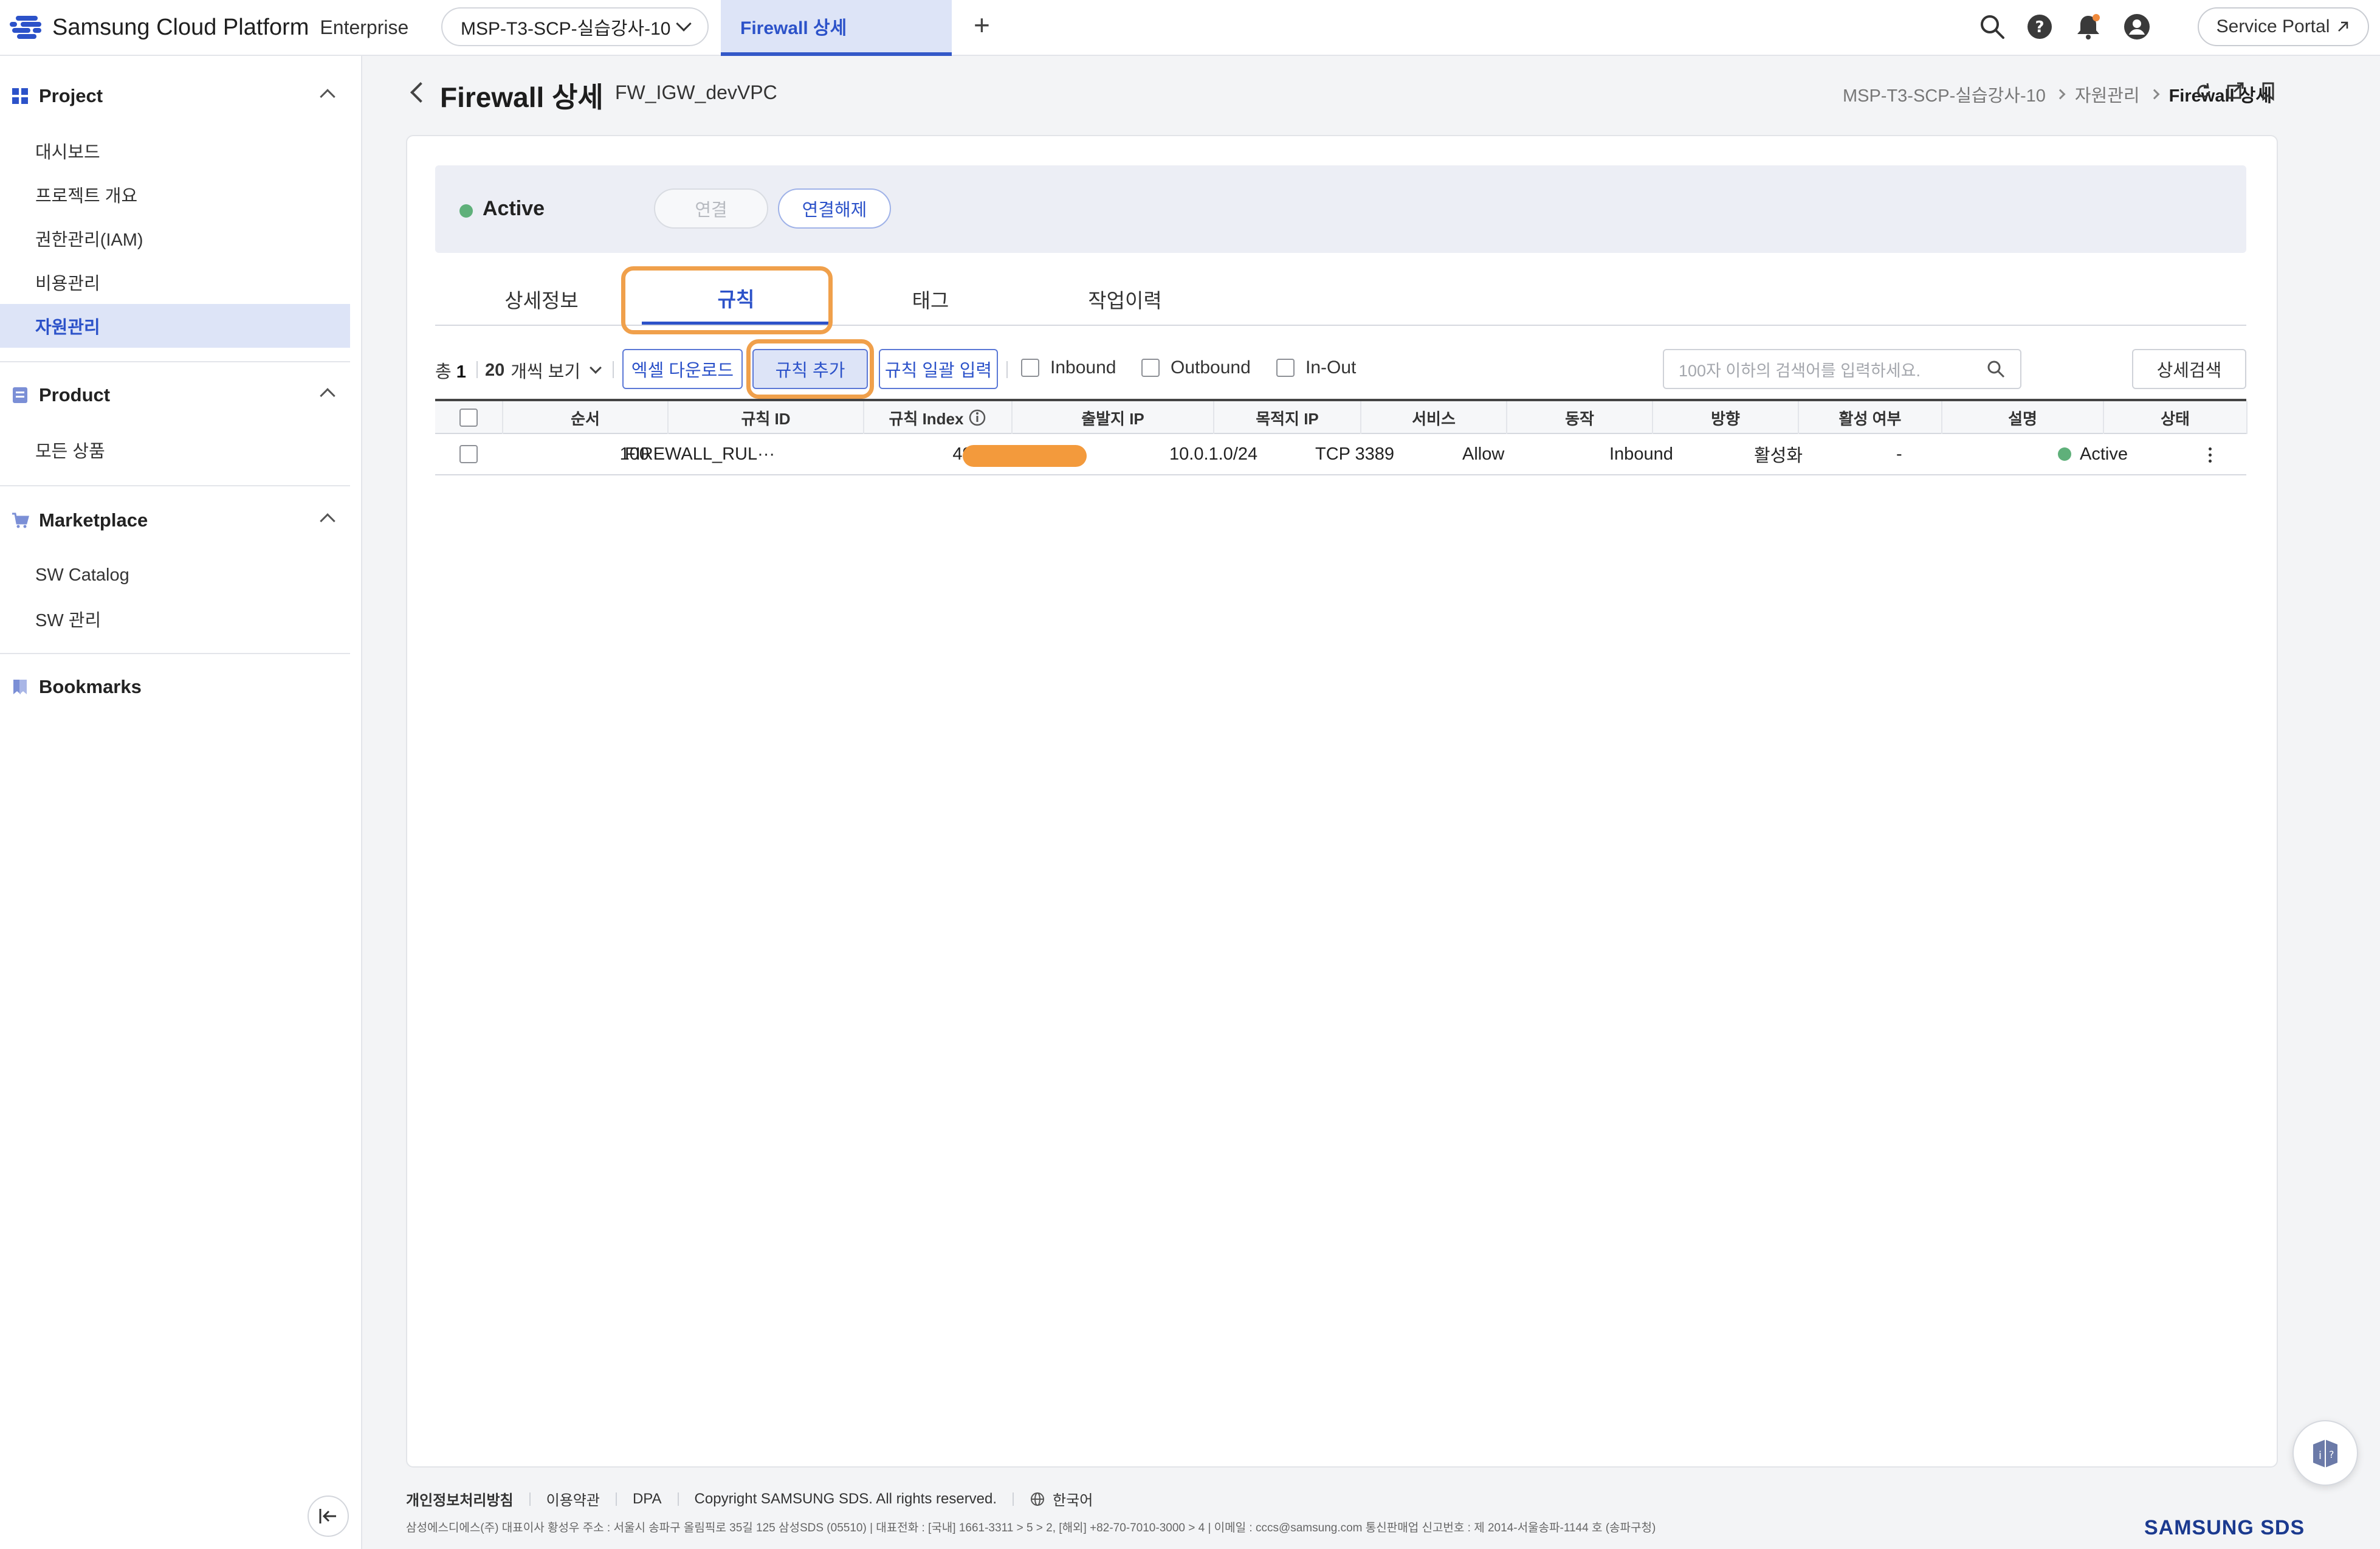 Image resolution: width=2380 pixels, height=1549 pixels. Describe the element at coordinates (573, 1498) in the screenshot. I see `terms-link: 이용약관` at that location.